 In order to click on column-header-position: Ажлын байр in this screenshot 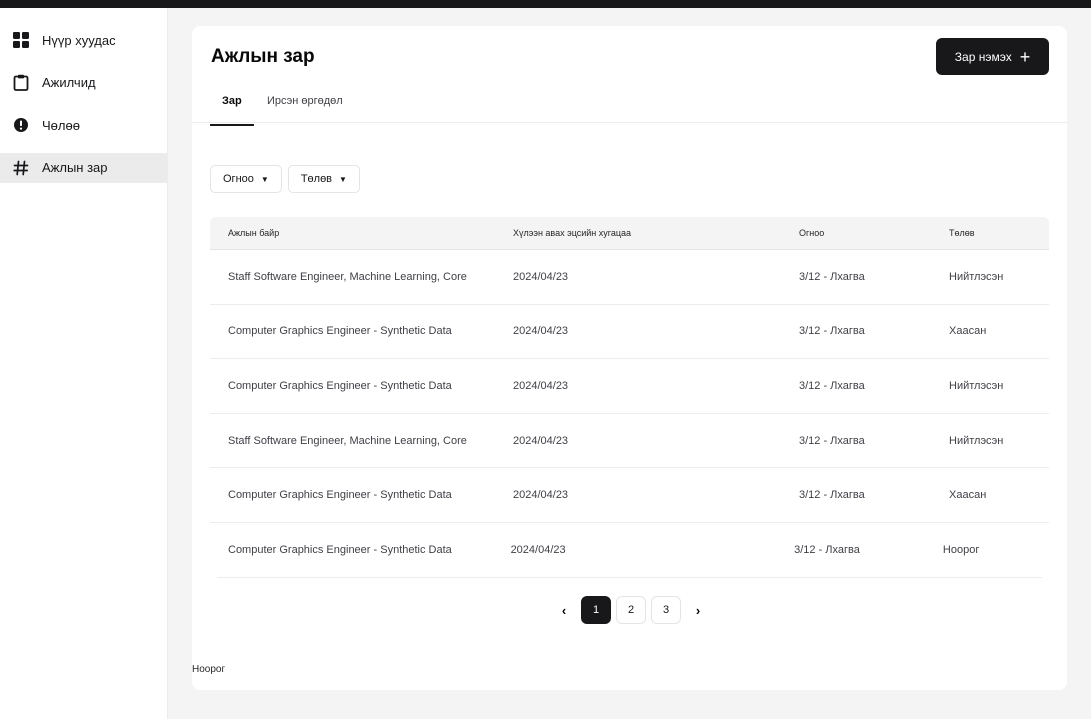, I will do `click(352, 233)`.